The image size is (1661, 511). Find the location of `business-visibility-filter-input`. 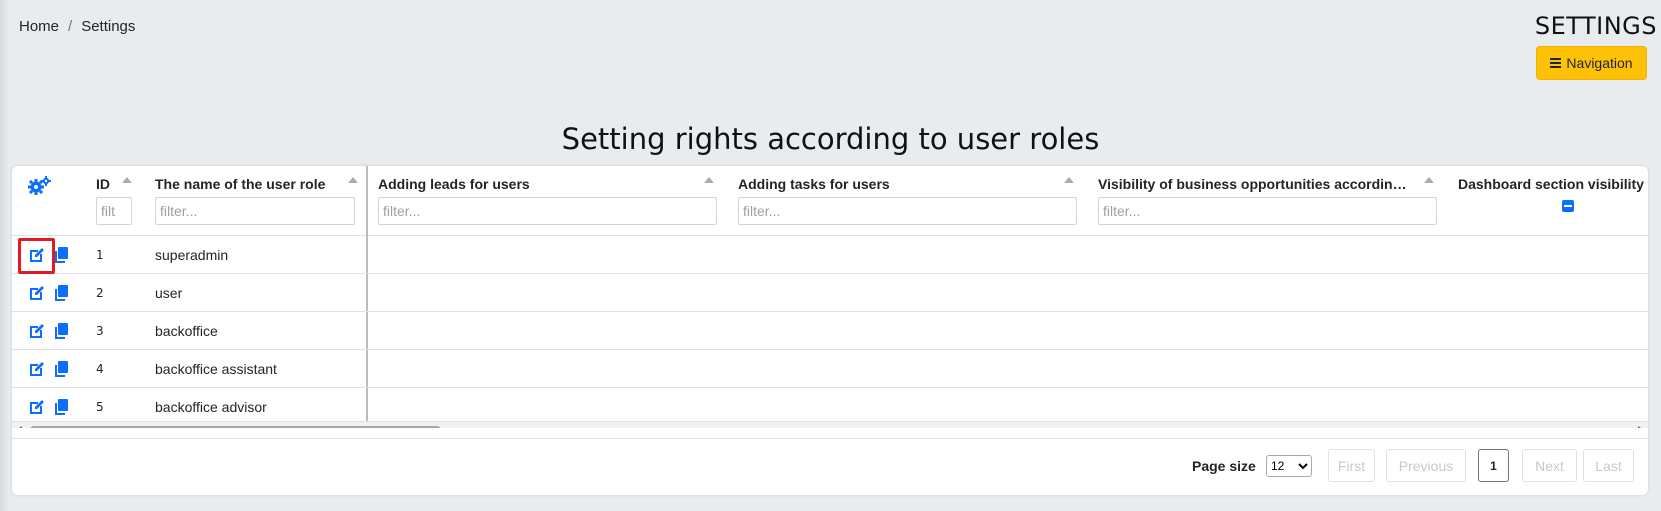

business-visibility-filter-input is located at coordinates (1267, 211).